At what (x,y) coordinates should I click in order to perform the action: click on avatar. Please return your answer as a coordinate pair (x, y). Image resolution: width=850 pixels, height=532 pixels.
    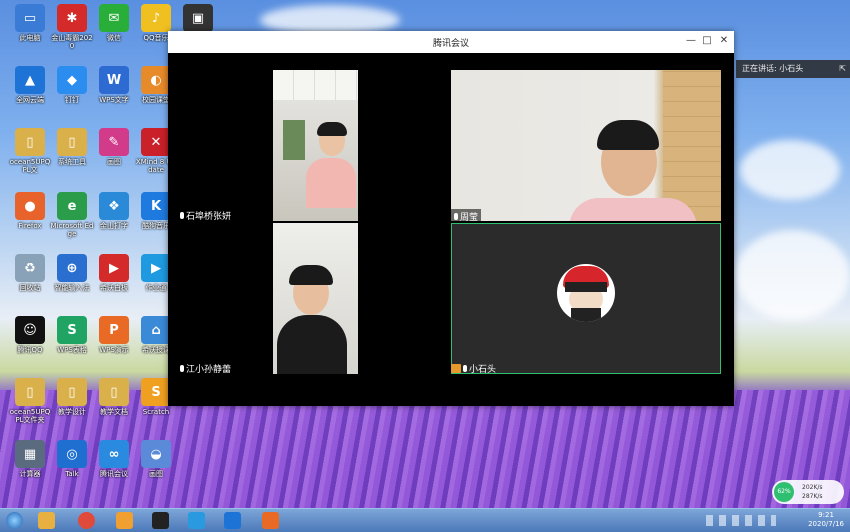
    Looking at the image, I should click on (586, 293).